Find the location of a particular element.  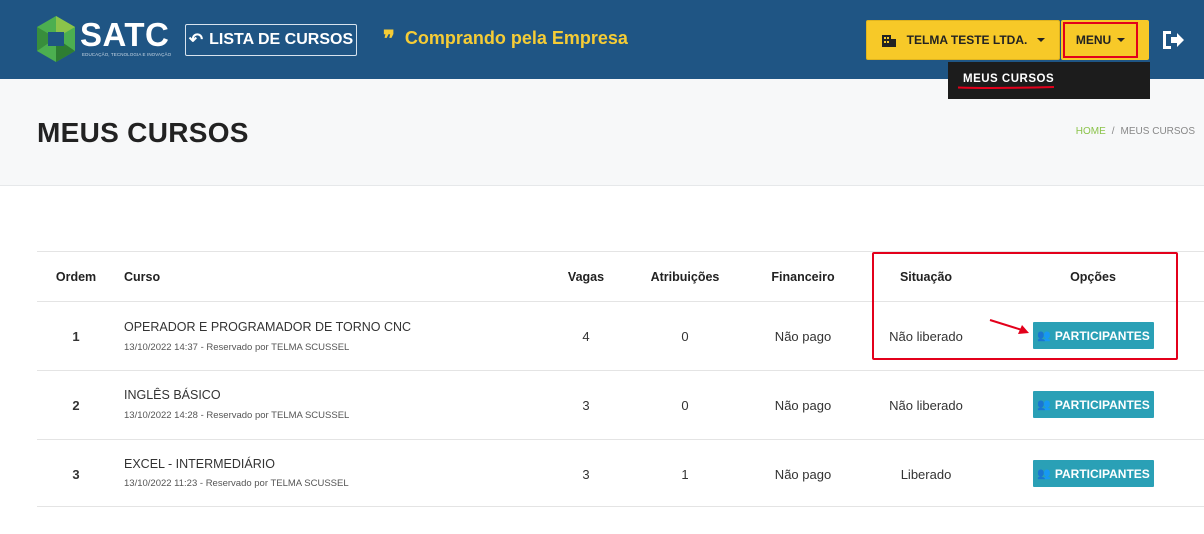

logo-subtitle: EDUCAÇÃO, TECNOLOGIA E INOVAÇÃO is located at coordinates (127, 54).